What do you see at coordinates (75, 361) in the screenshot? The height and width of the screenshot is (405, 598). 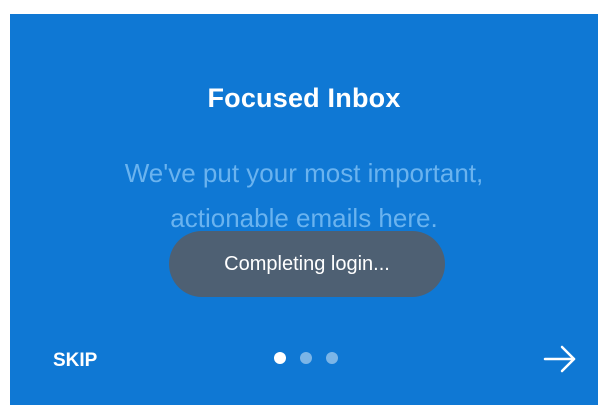 I see `skip-button: SKIP` at bounding box center [75, 361].